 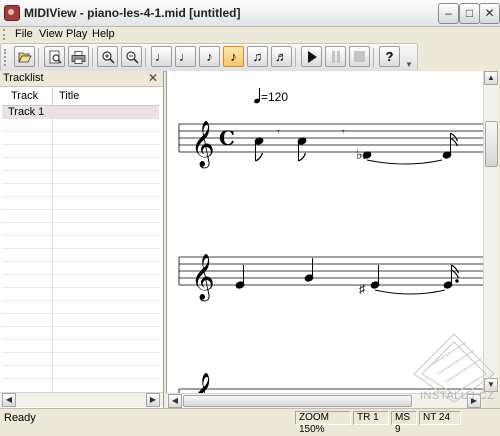 What do you see at coordinates (410, 65) in the screenshot?
I see `toolbar-overflow-icon: ▼` at bounding box center [410, 65].